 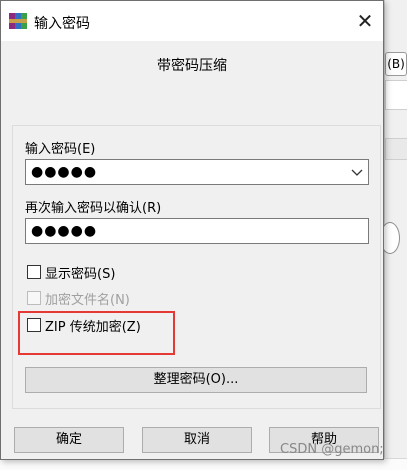 What do you see at coordinates (192, 21) in the screenshot?
I see `title-bar: 输入密码 ✕` at bounding box center [192, 21].